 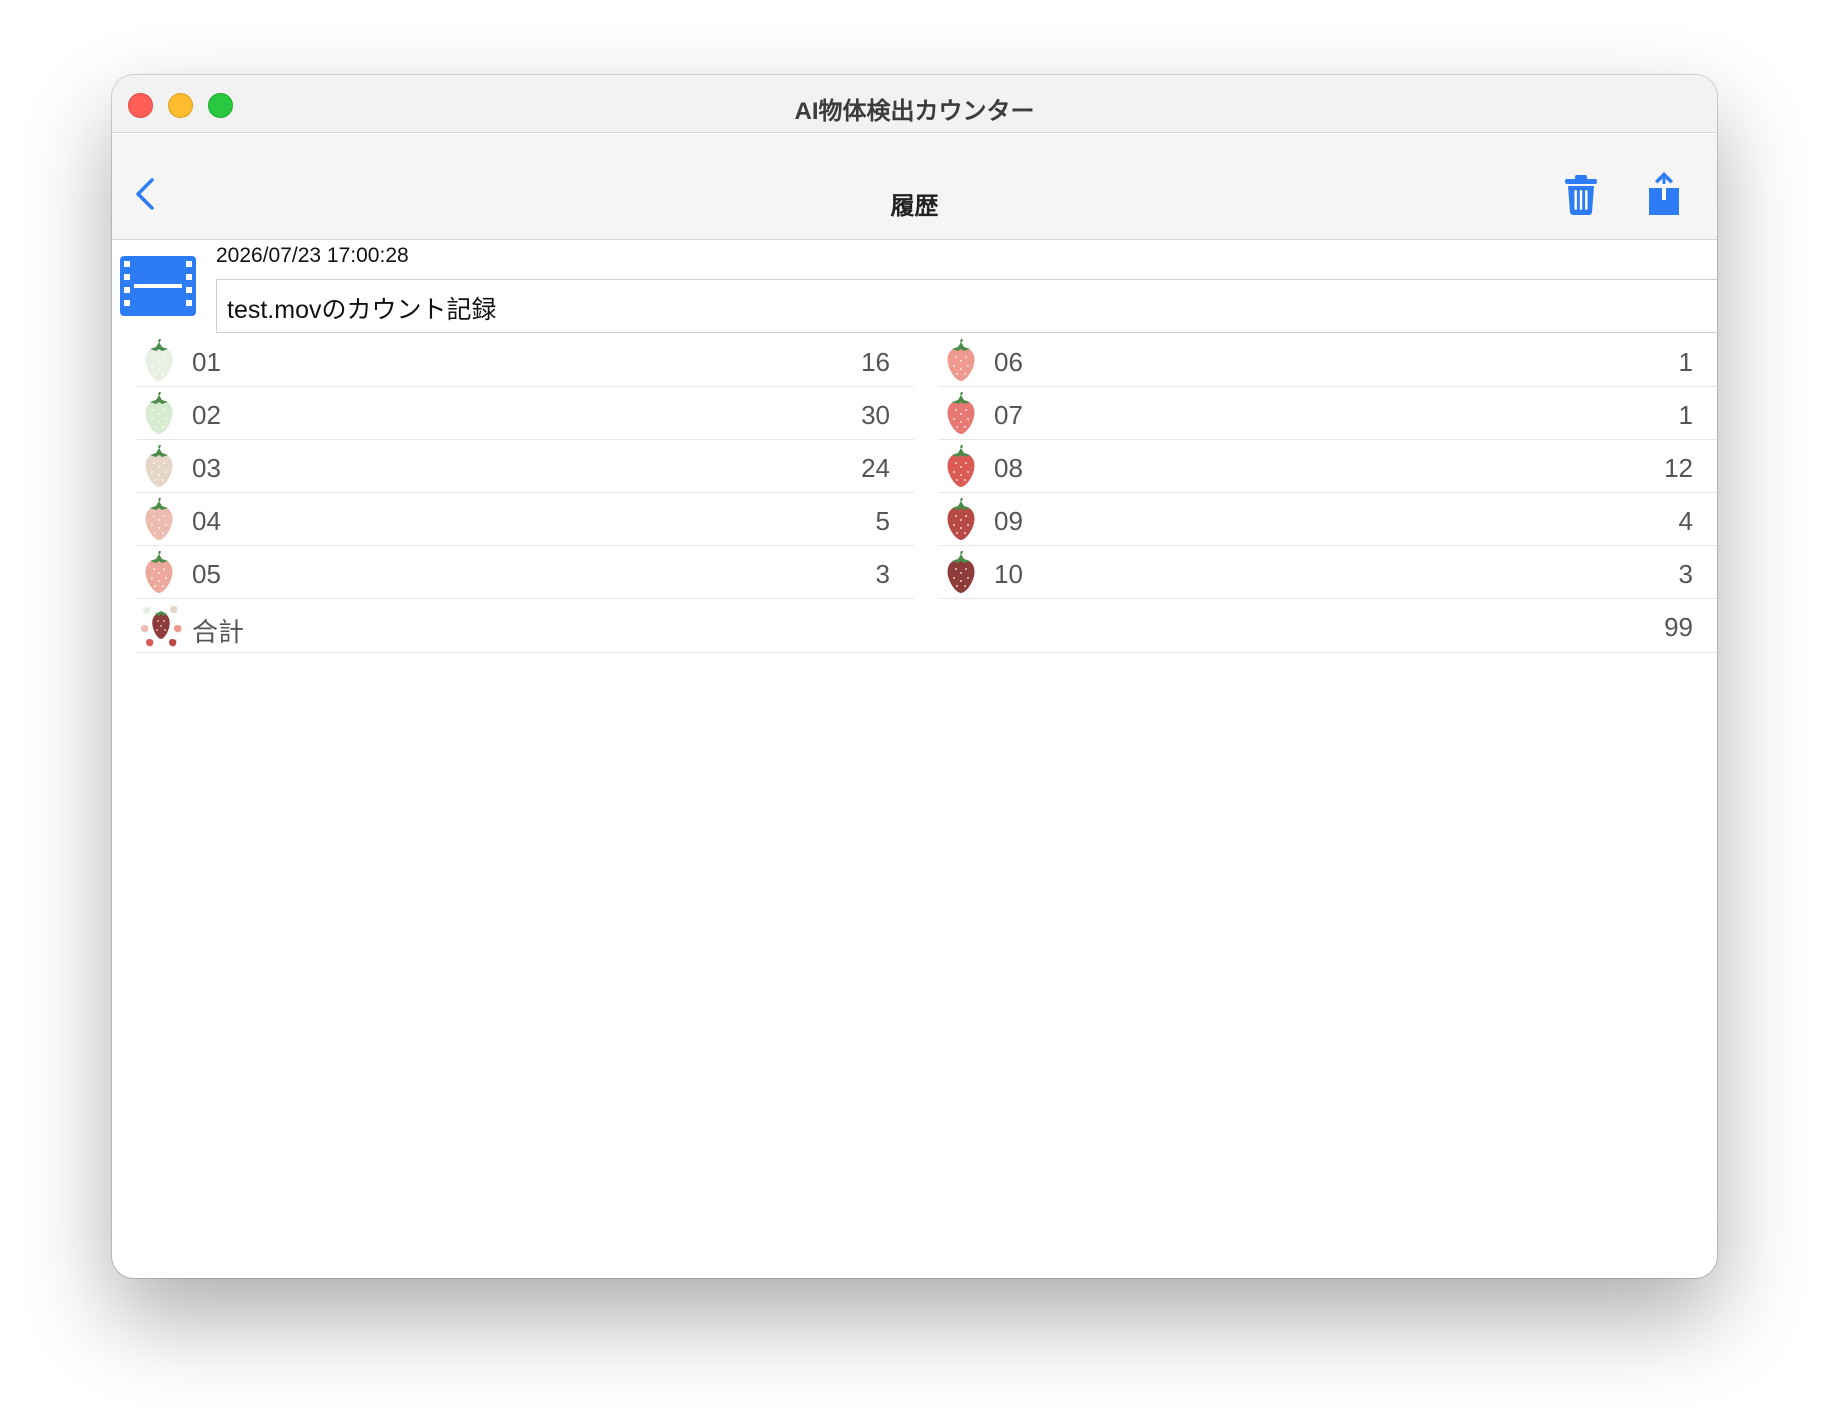 I want to click on record-header: 2026/07/23 17:00:28 test.movのカウント記録, so click(x=914, y=291).